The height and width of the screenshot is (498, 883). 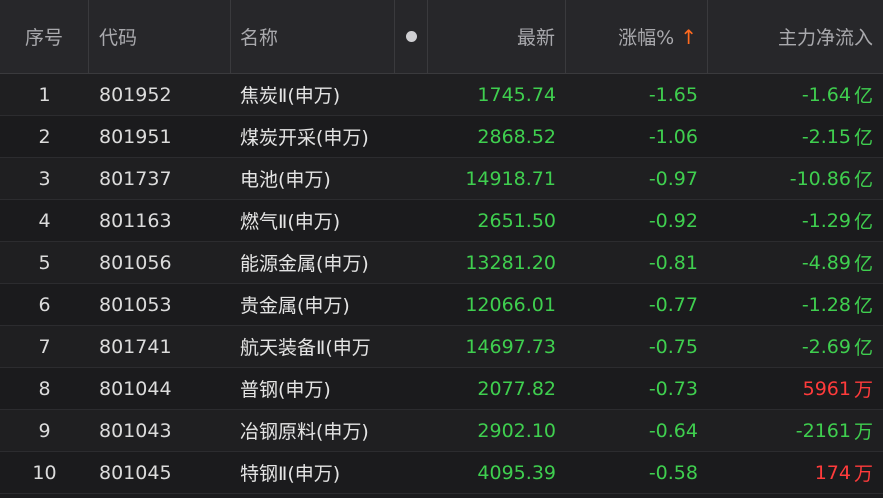 What do you see at coordinates (304, 264) in the screenshot?
I see `row-name: 能源金属(申万)` at bounding box center [304, 264].